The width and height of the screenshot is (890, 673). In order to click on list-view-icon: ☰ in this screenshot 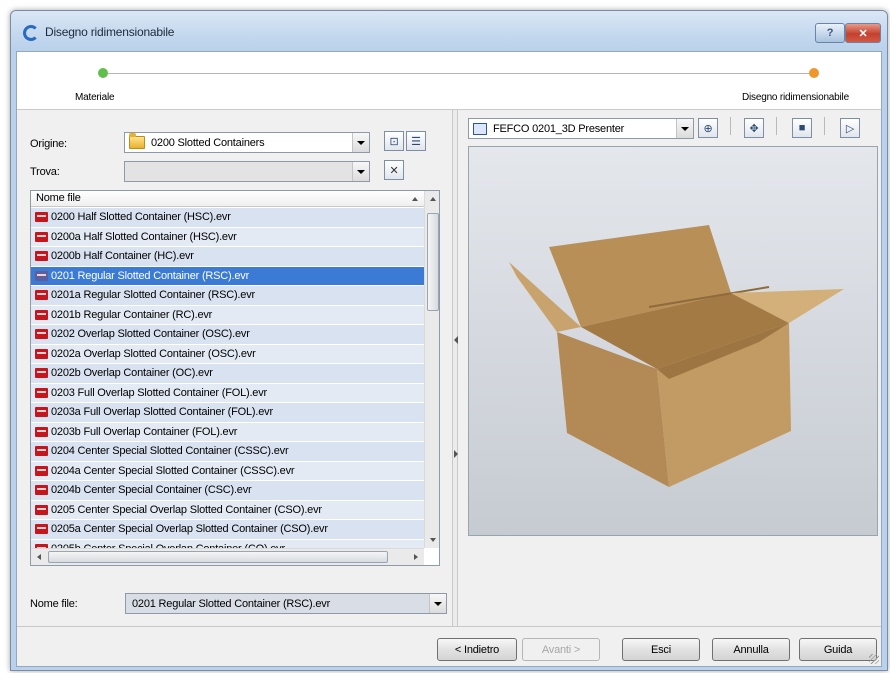, I will do `click(416, 141)`.